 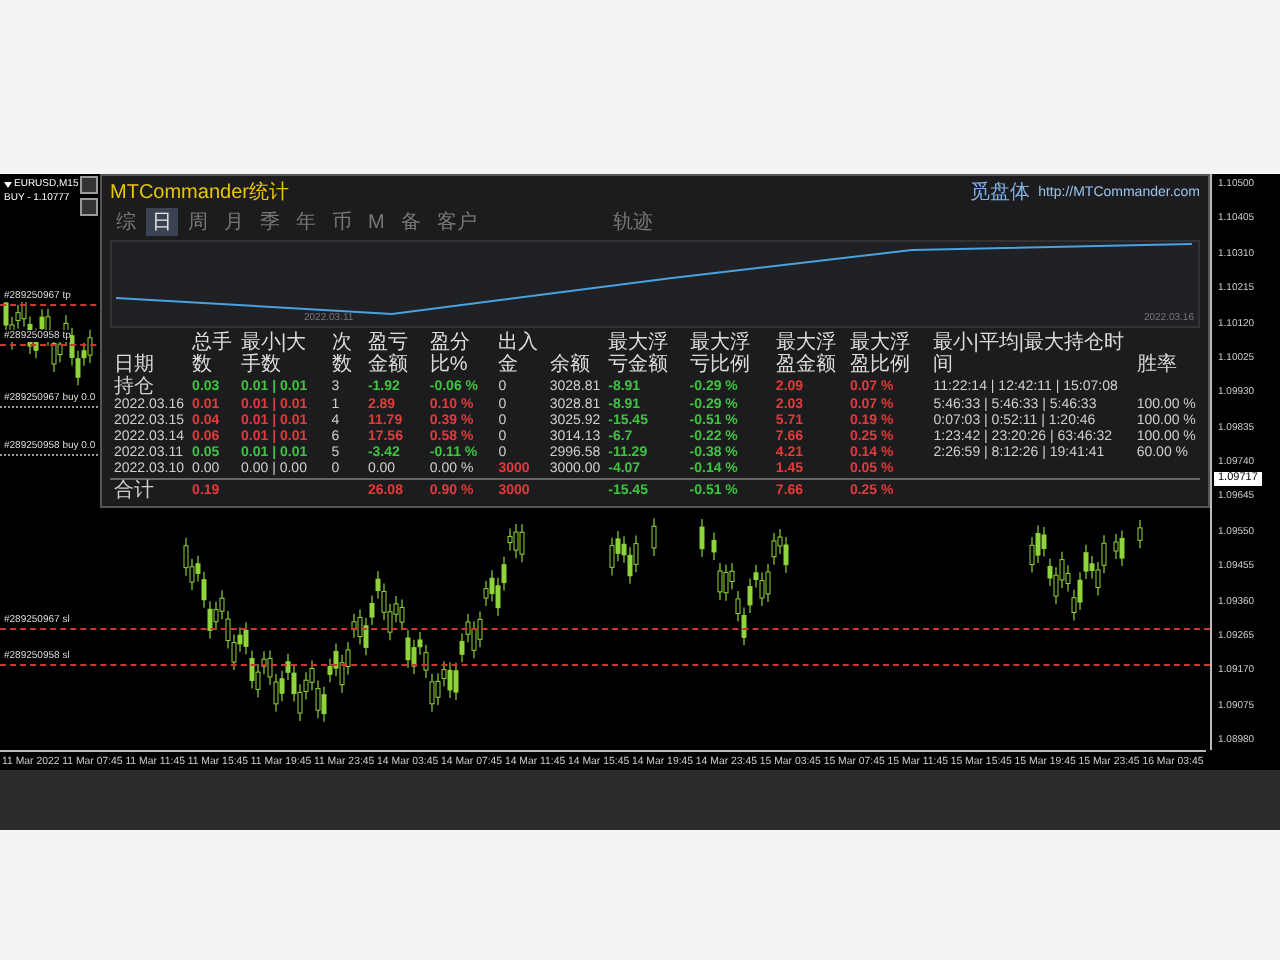 I want to click on table-cell: 合计, so click(x=149, y=490).